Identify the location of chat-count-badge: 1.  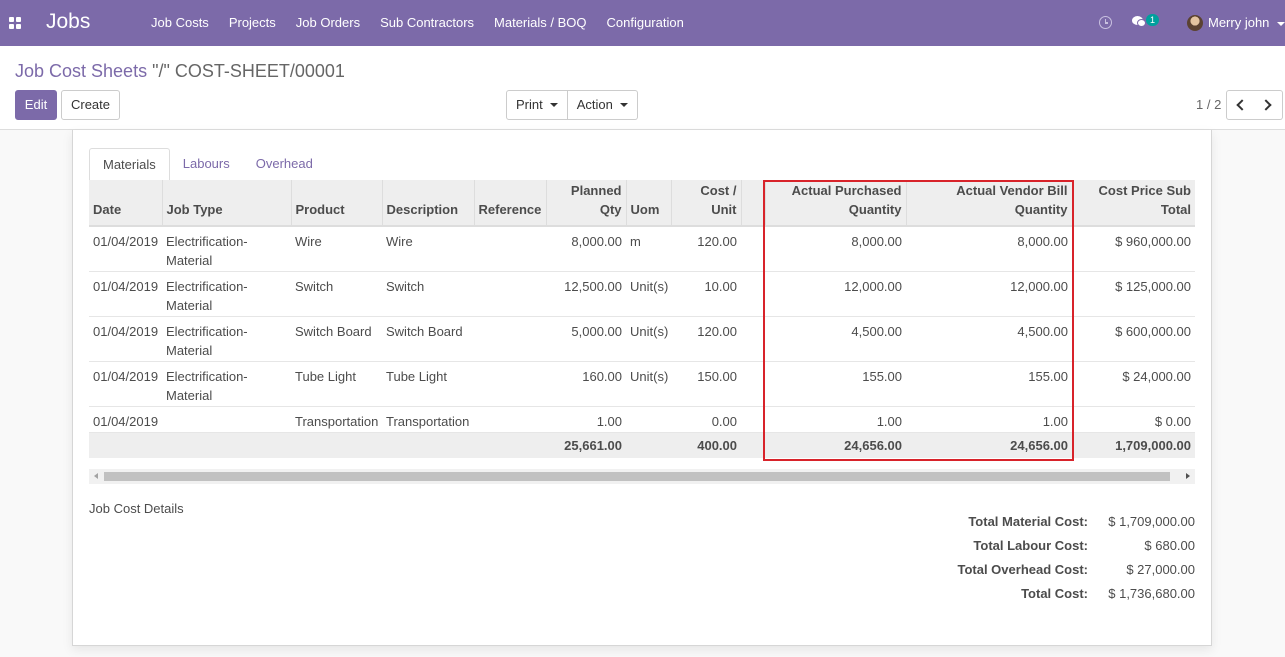
(1153, 20).